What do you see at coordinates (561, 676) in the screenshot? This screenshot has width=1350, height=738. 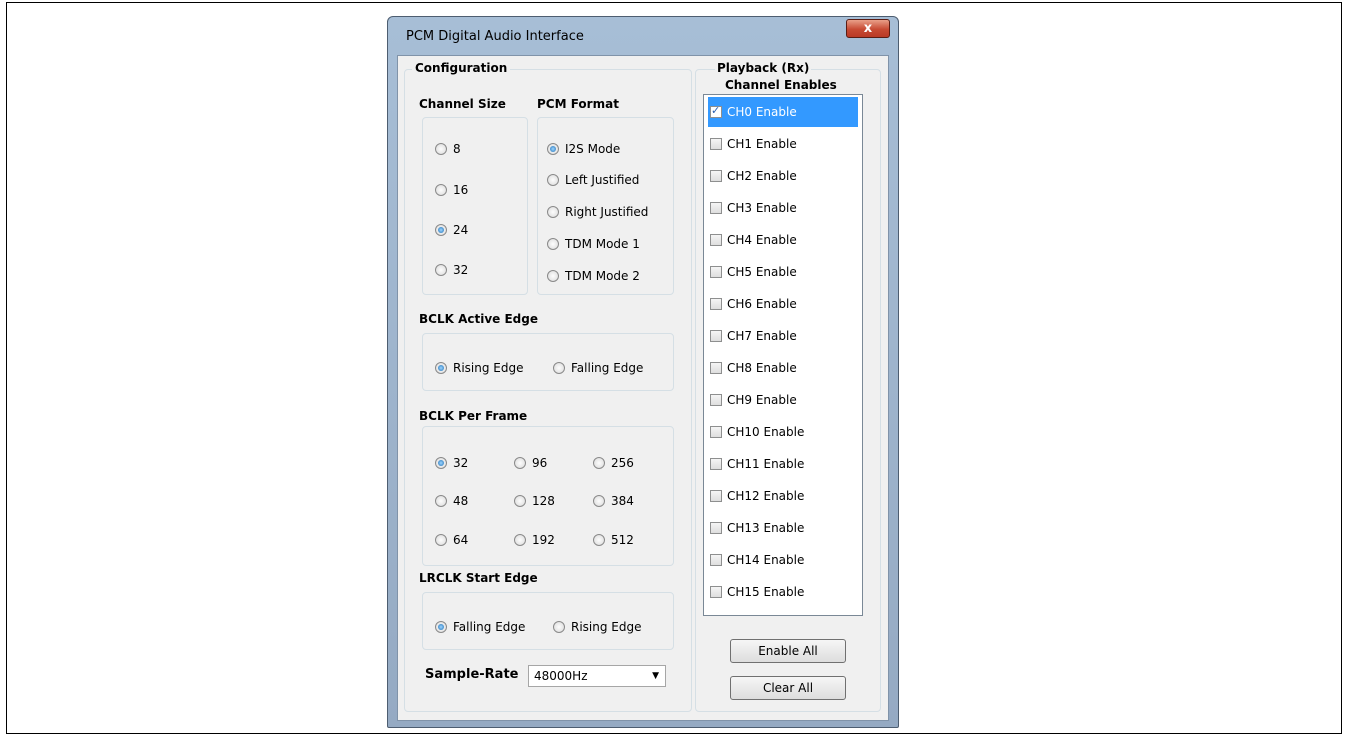 I see `sample-rate-value: 48000Hz` at bounding box center [561, 676].